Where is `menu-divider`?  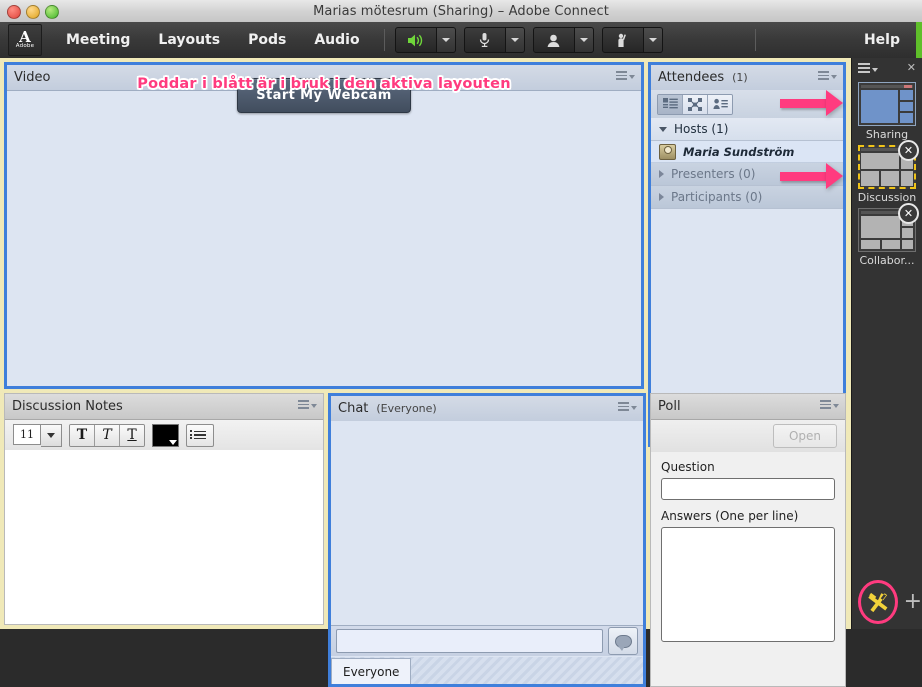
menu-divider is located at coordinates (384, 40).